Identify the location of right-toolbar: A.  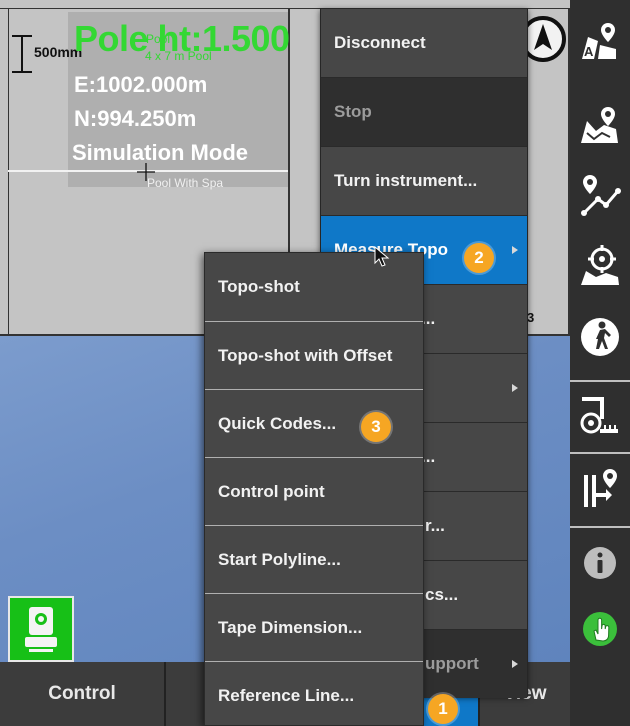
(600, 363).